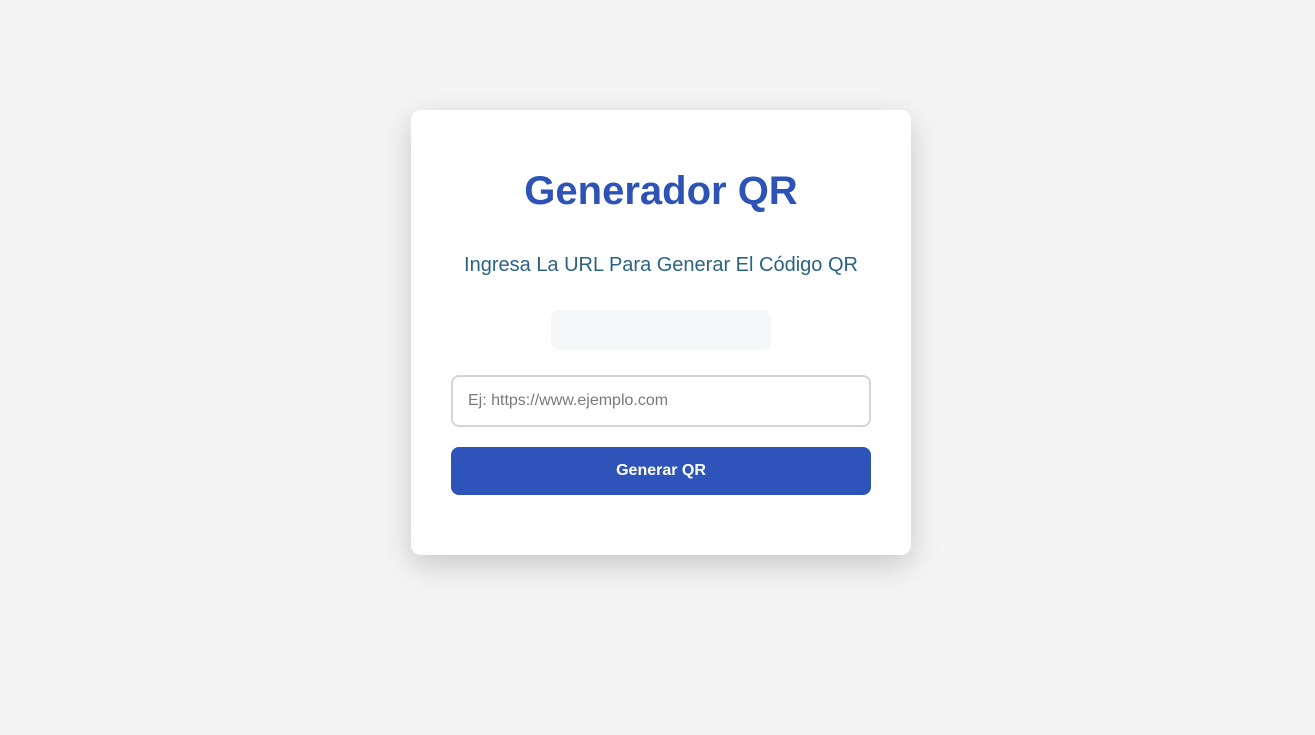  What do you see at coordinates (661, 471) in the screenshot?
I see `generate-qr-button: Generar QR` at bounding box center [661, 471].